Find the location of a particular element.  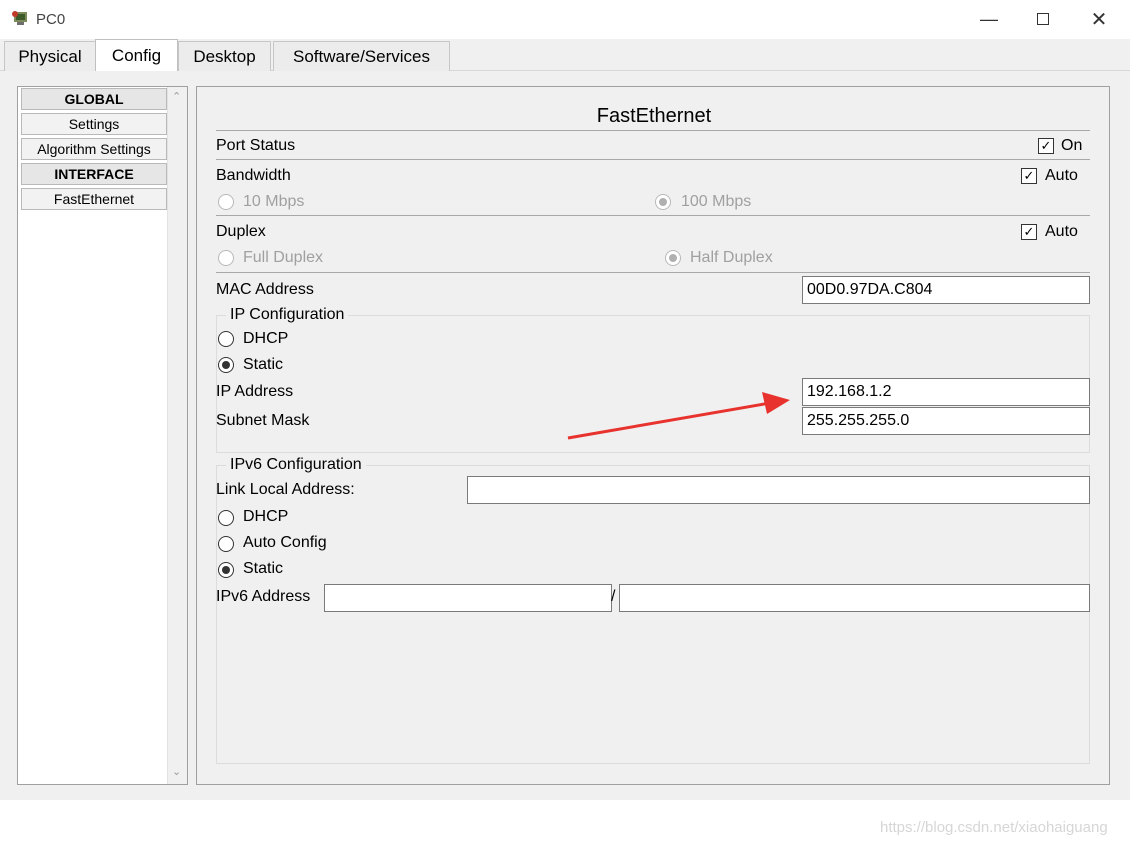

minimize-icon: — is located at coordinates (989, 18).